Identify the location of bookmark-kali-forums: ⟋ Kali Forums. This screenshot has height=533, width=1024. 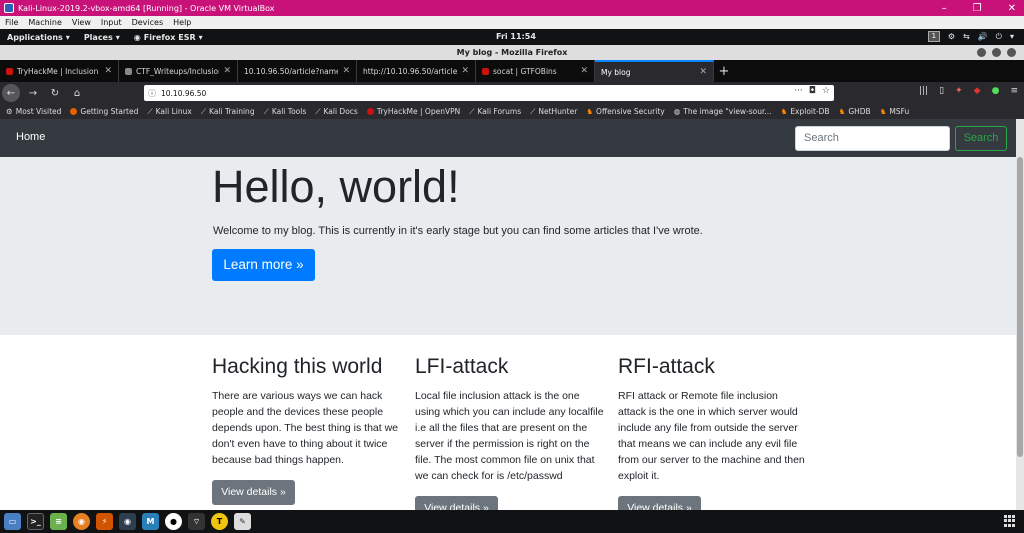
(495, 112).